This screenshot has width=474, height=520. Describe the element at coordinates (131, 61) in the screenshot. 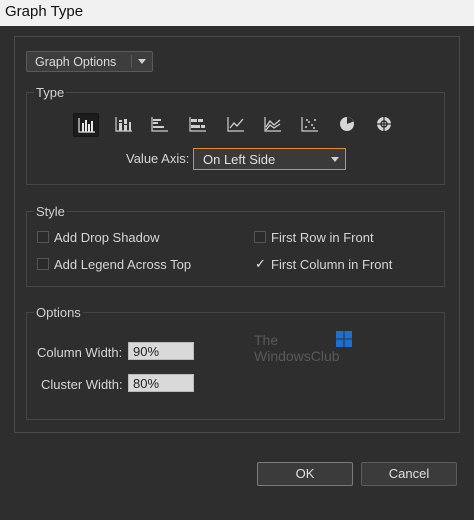

I see `dropdown-separator` at that location.